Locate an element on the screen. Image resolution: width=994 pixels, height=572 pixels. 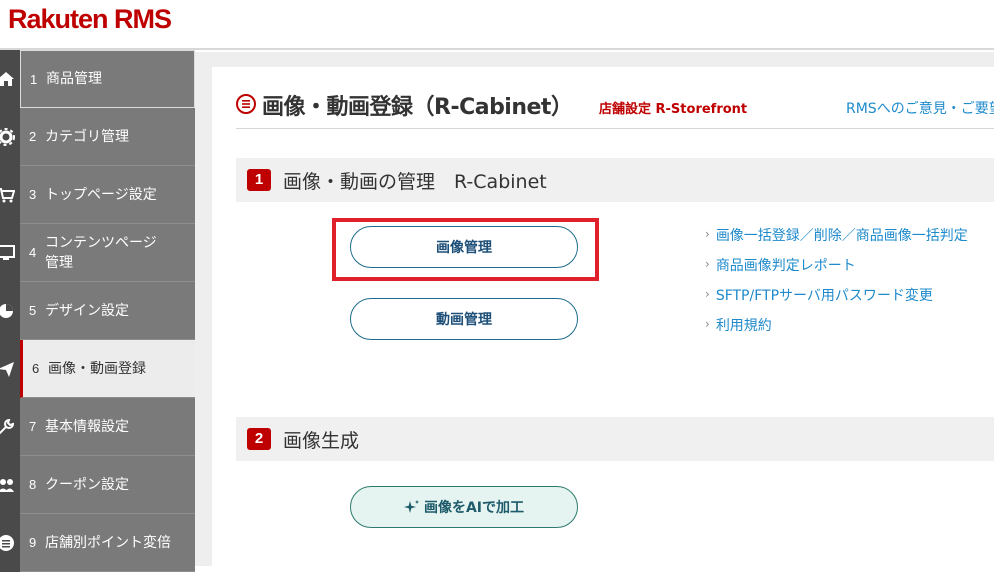
section-header-image-generation: 2 画像生成 is located at coordinates (615, 439).